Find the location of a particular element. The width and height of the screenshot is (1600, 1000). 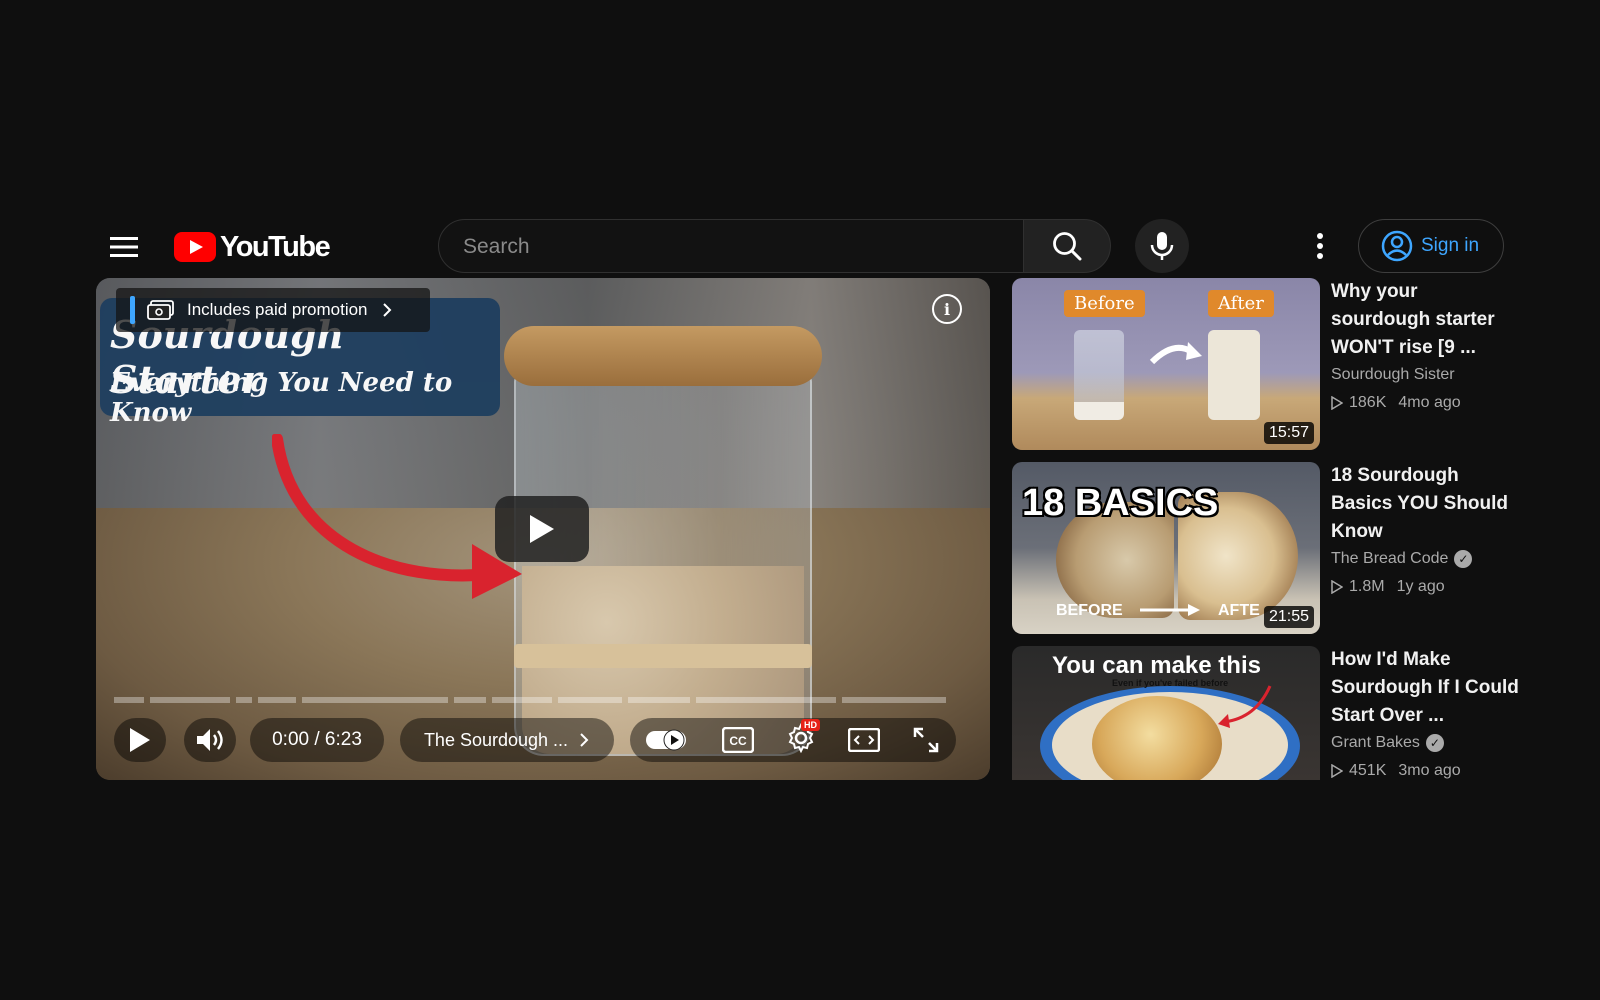

money-icon is located at coordinates (160, 310).